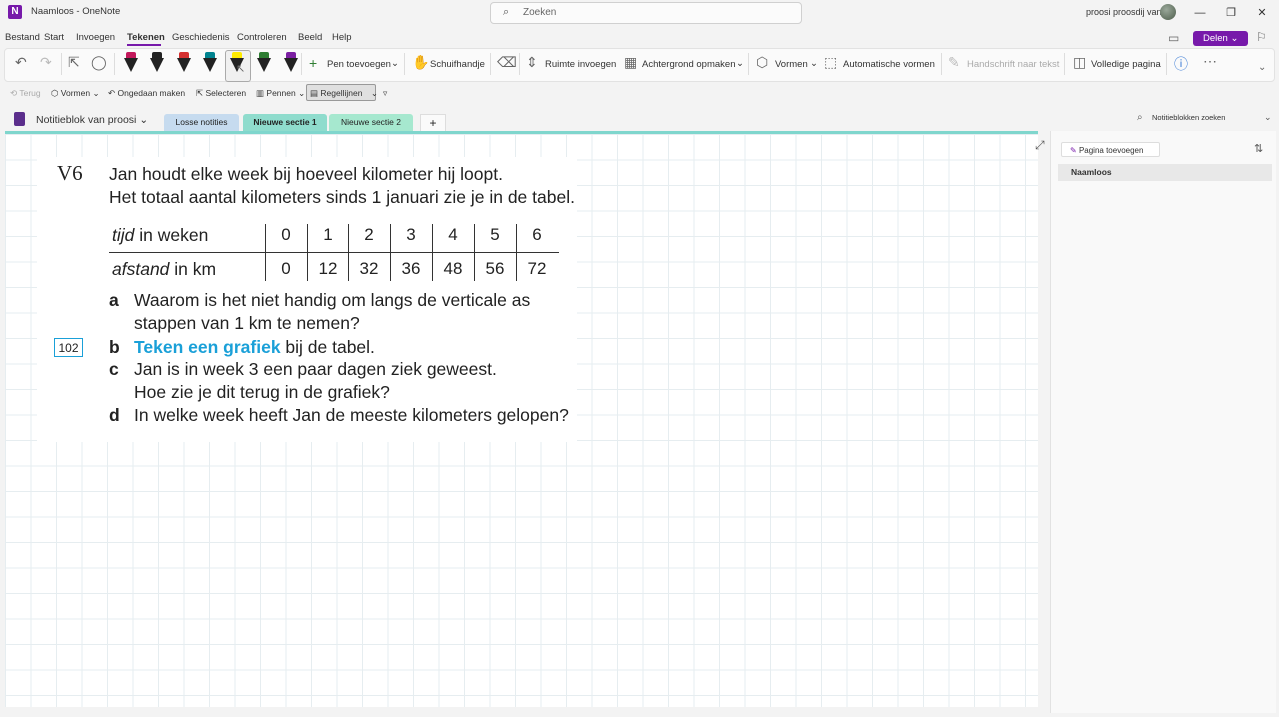 This screenshot has height=717, width=1279. I want to click on menu-controleren: Controleren, so click(262, 37).